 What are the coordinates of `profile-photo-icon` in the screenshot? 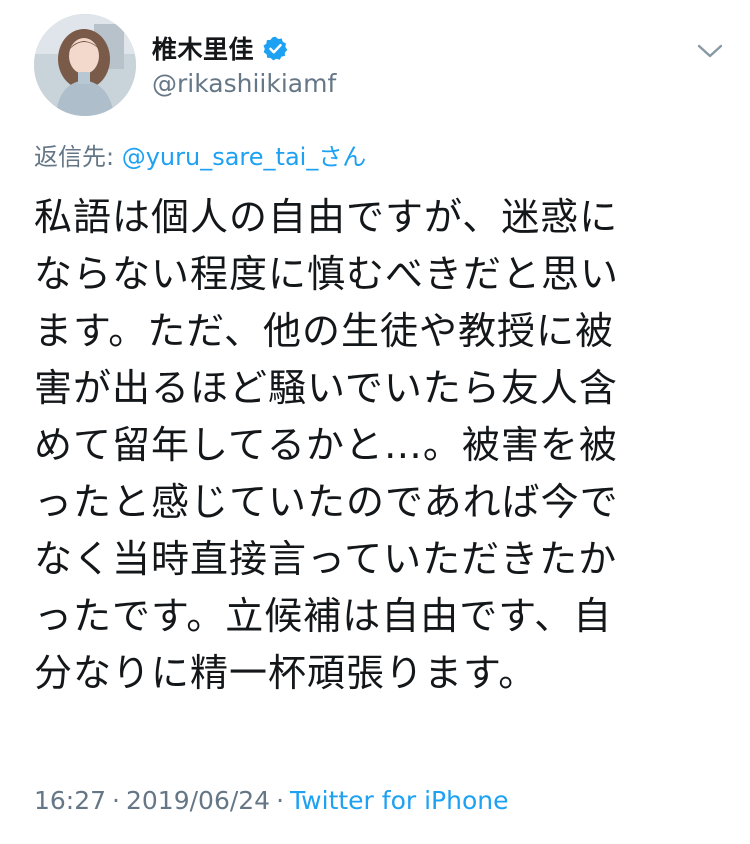 It's located at (85, 65).